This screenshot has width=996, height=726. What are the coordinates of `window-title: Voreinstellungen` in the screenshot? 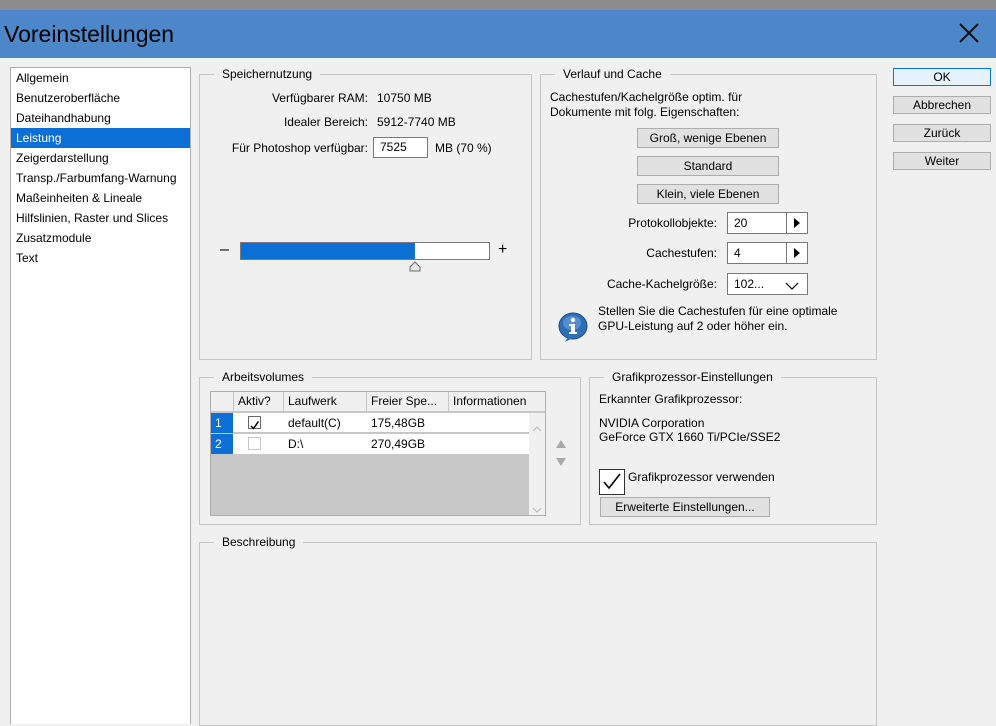 It's located at (89, 34).